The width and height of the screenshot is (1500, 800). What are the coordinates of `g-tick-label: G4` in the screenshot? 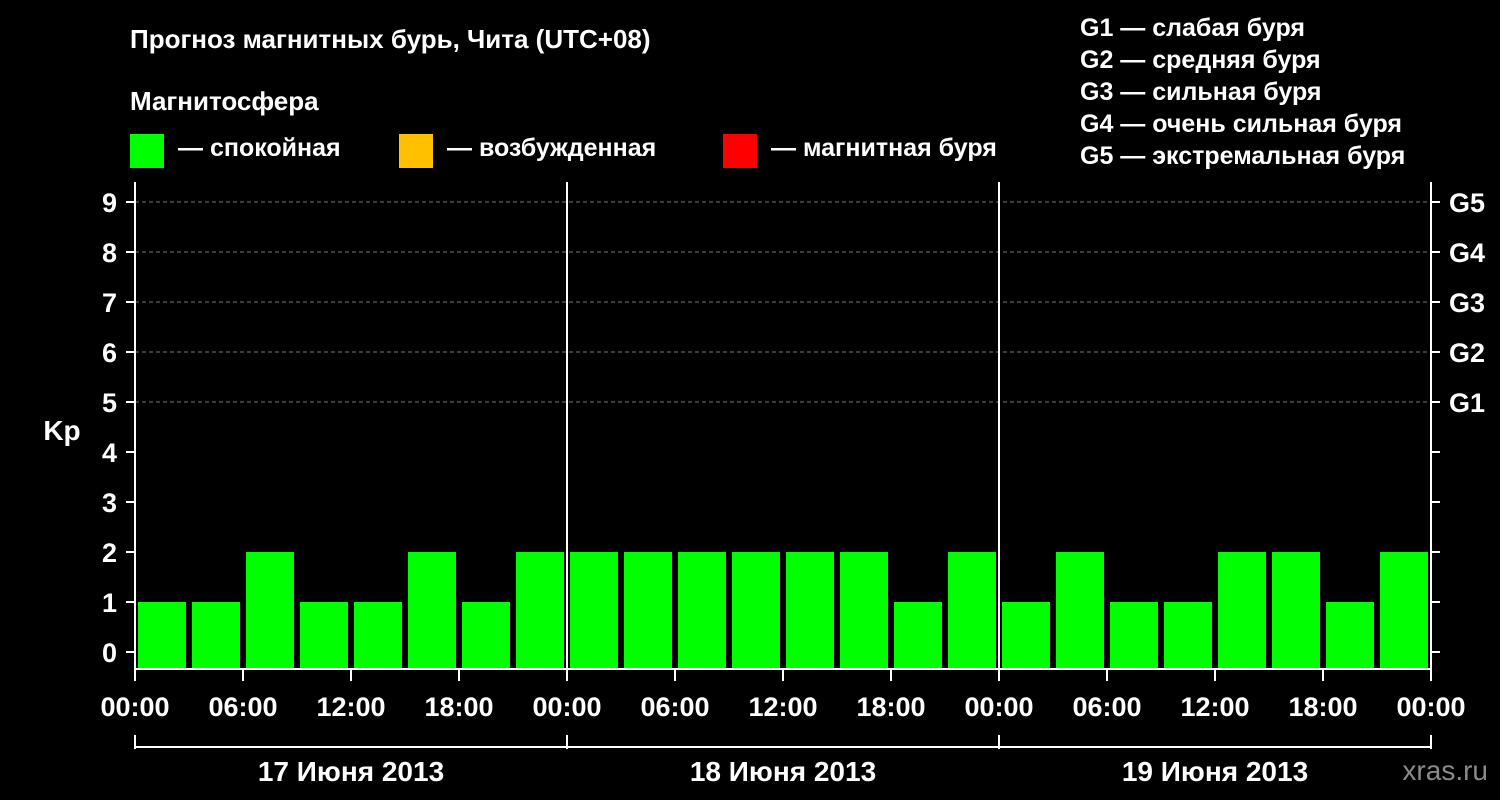 It's located at (1467, 253).